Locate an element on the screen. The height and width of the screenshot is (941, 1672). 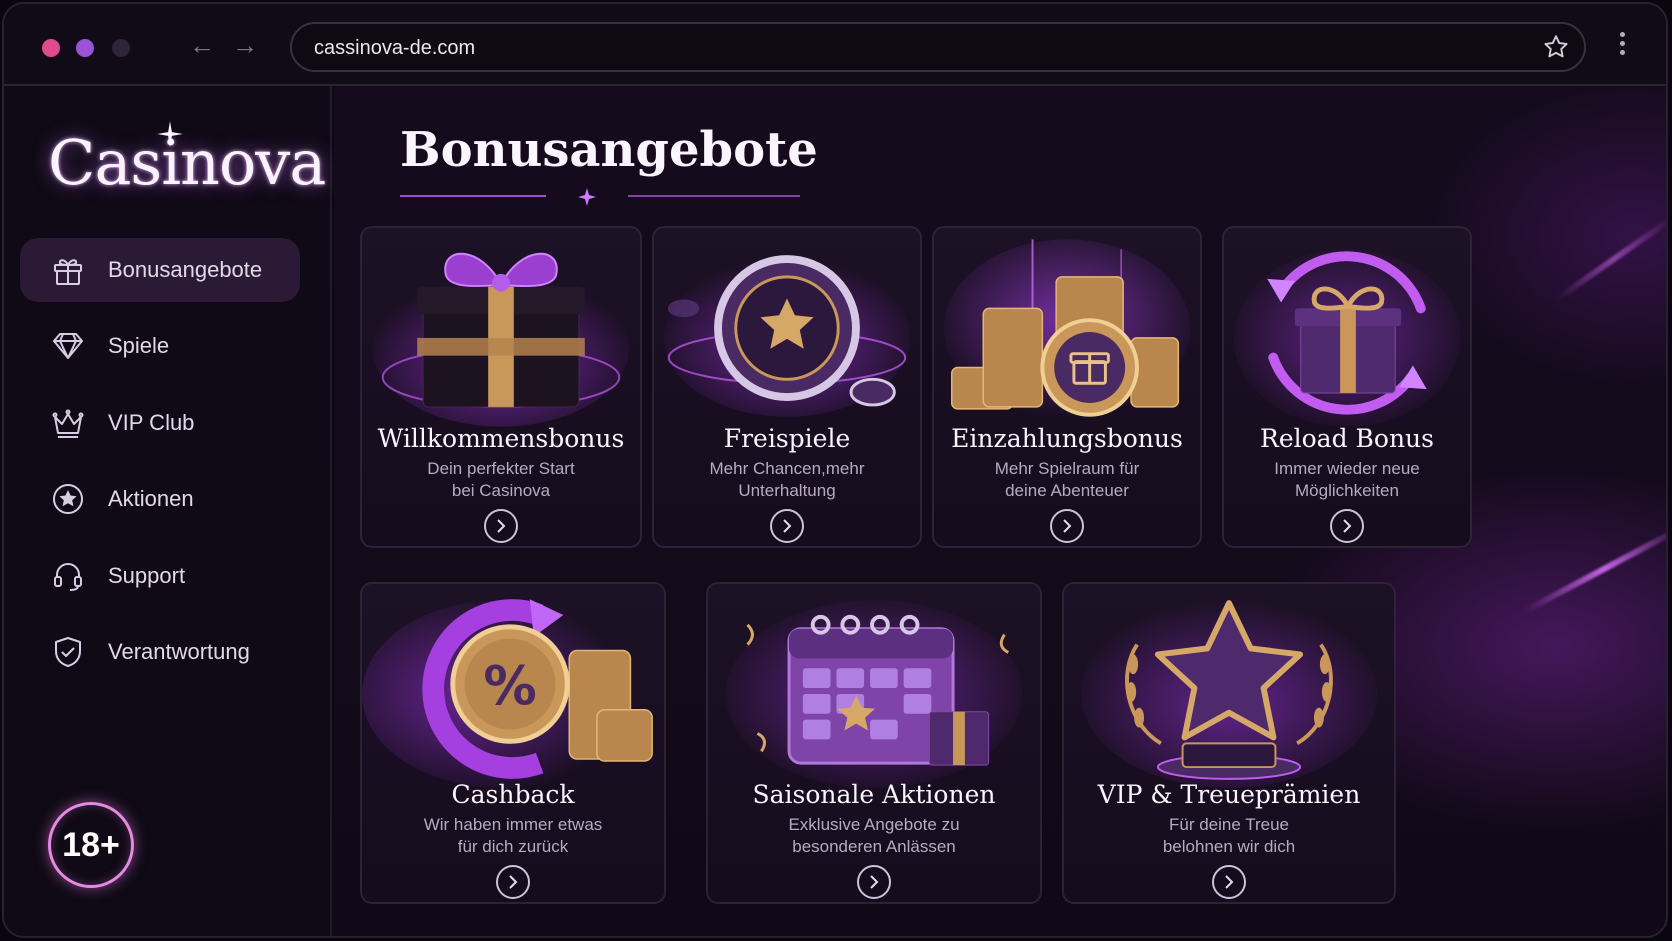
gift-box-icon is located at coordinates (501, 339).